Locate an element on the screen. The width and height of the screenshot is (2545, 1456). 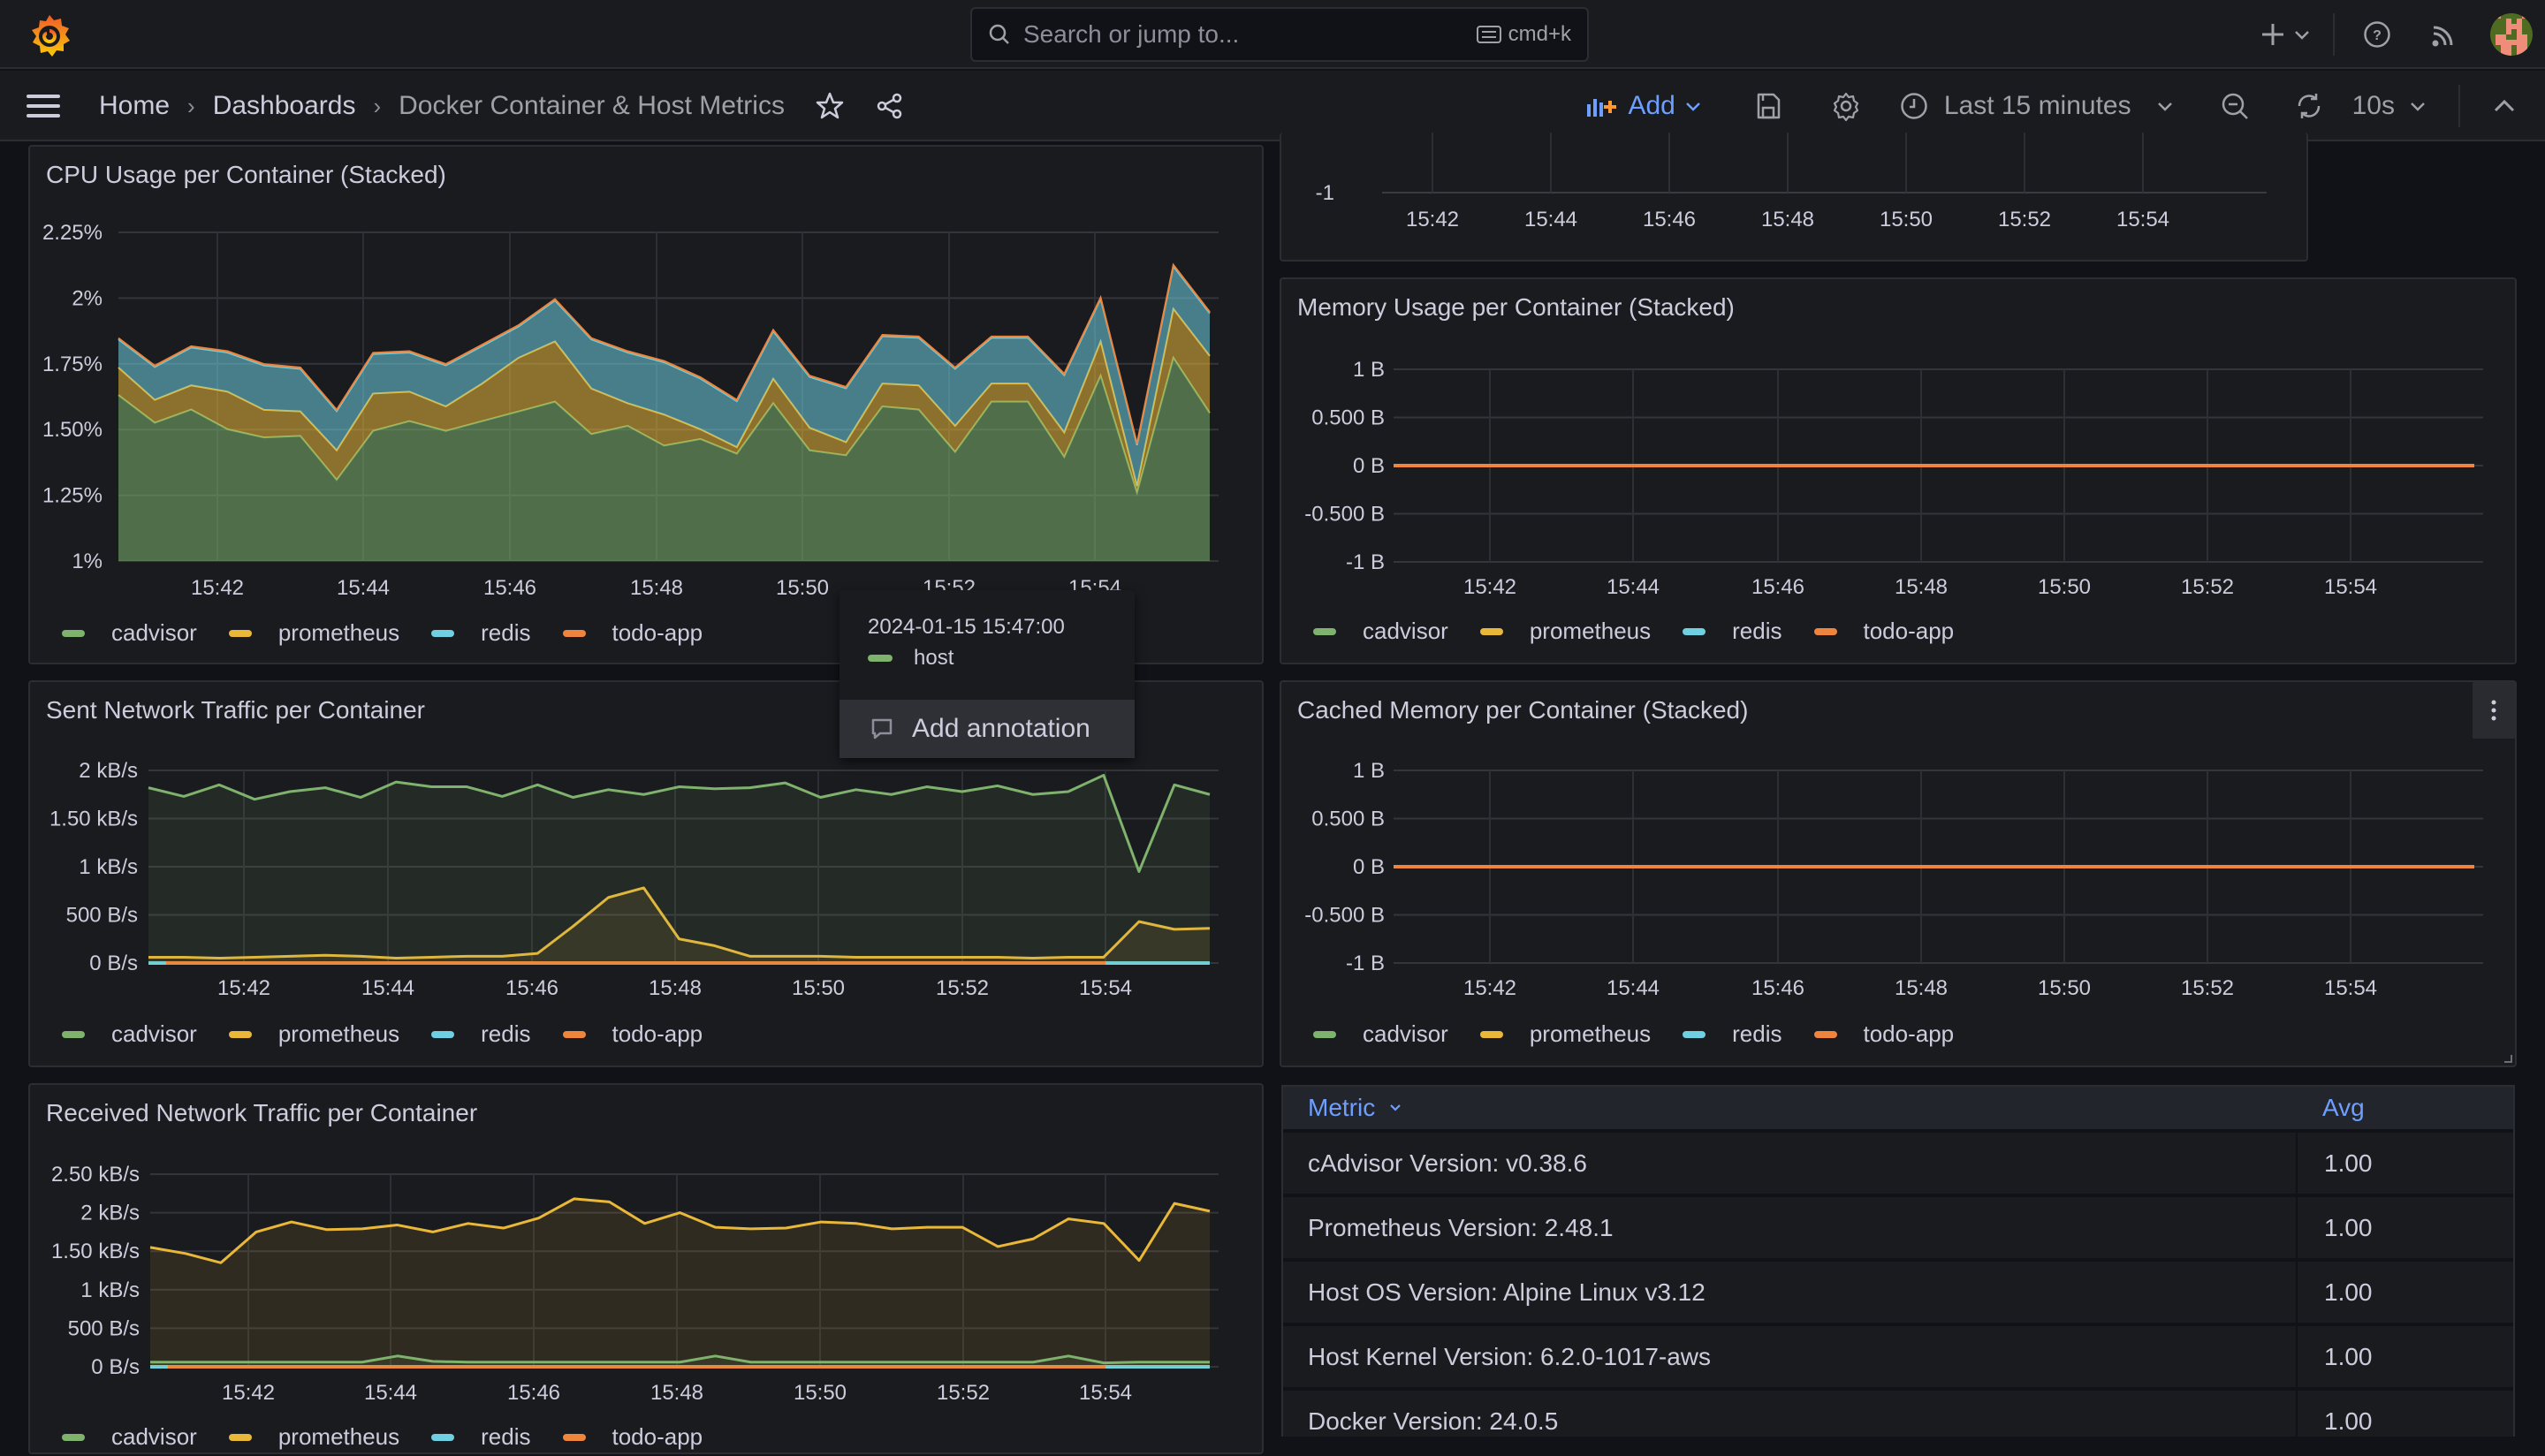
avg-cell: 1.00 is located at coordinates (2348, 1163).